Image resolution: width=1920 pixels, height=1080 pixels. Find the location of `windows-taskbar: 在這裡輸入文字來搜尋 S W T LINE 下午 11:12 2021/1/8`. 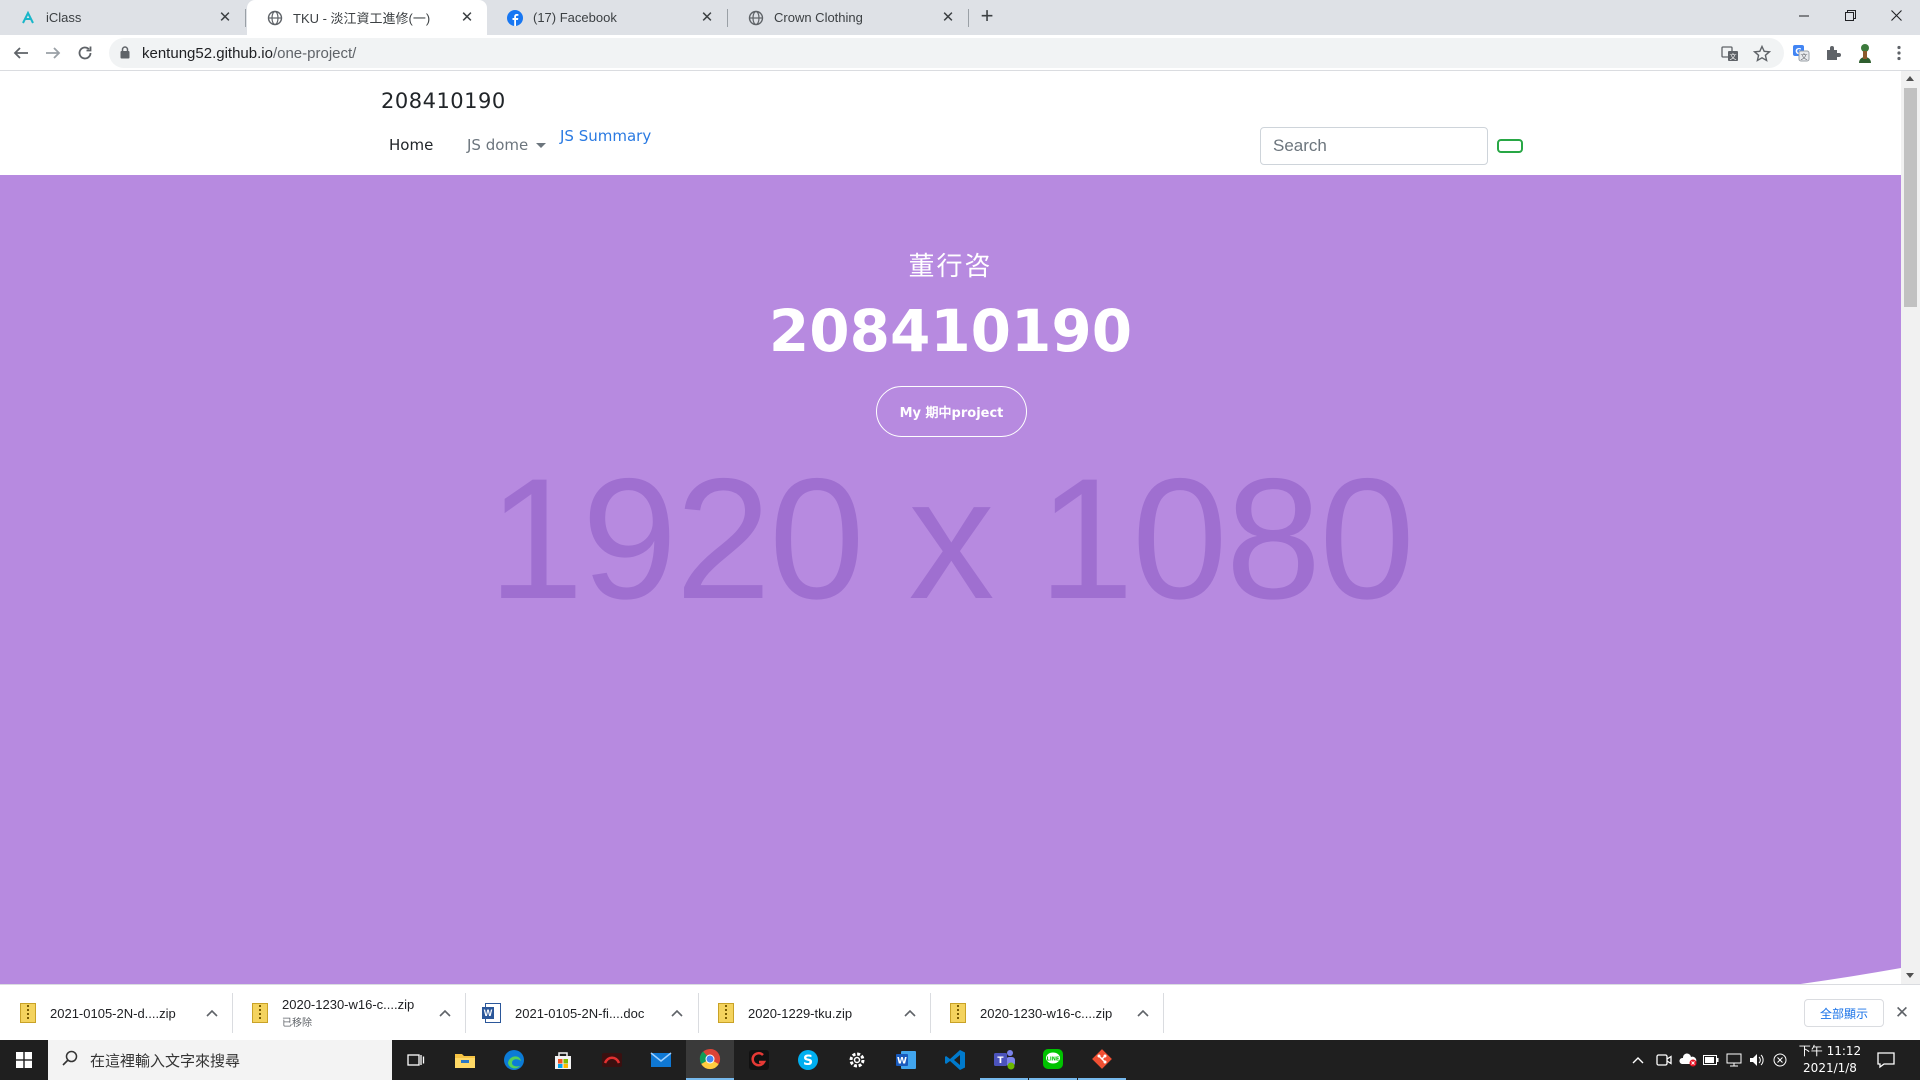

windows-taskbar: 在這裡輸入文字來搜尋 S W T LINE 下午 11:12 2021/1/8 is located at coordinates (960, 1060).